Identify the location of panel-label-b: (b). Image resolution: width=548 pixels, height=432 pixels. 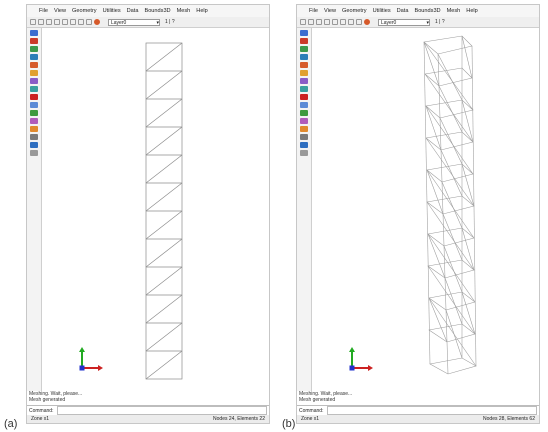
(289, 424).